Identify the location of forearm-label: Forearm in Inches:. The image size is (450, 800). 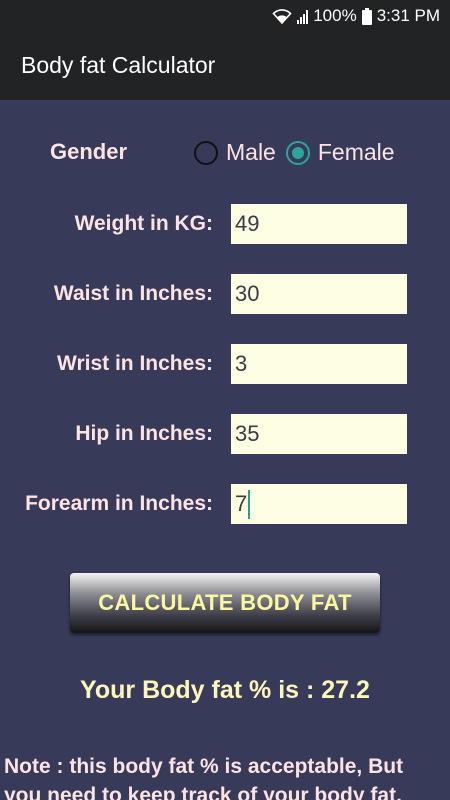
(119, 503).